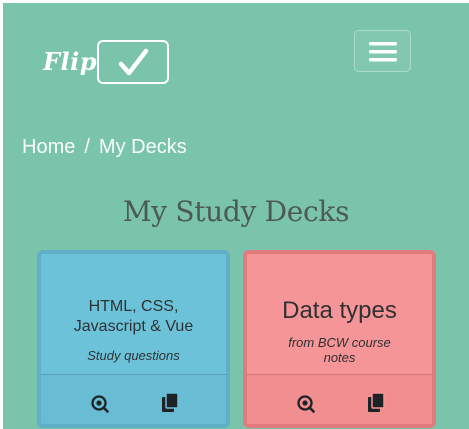  I want to click on hamburger-menu-icon, so click(383, 52).